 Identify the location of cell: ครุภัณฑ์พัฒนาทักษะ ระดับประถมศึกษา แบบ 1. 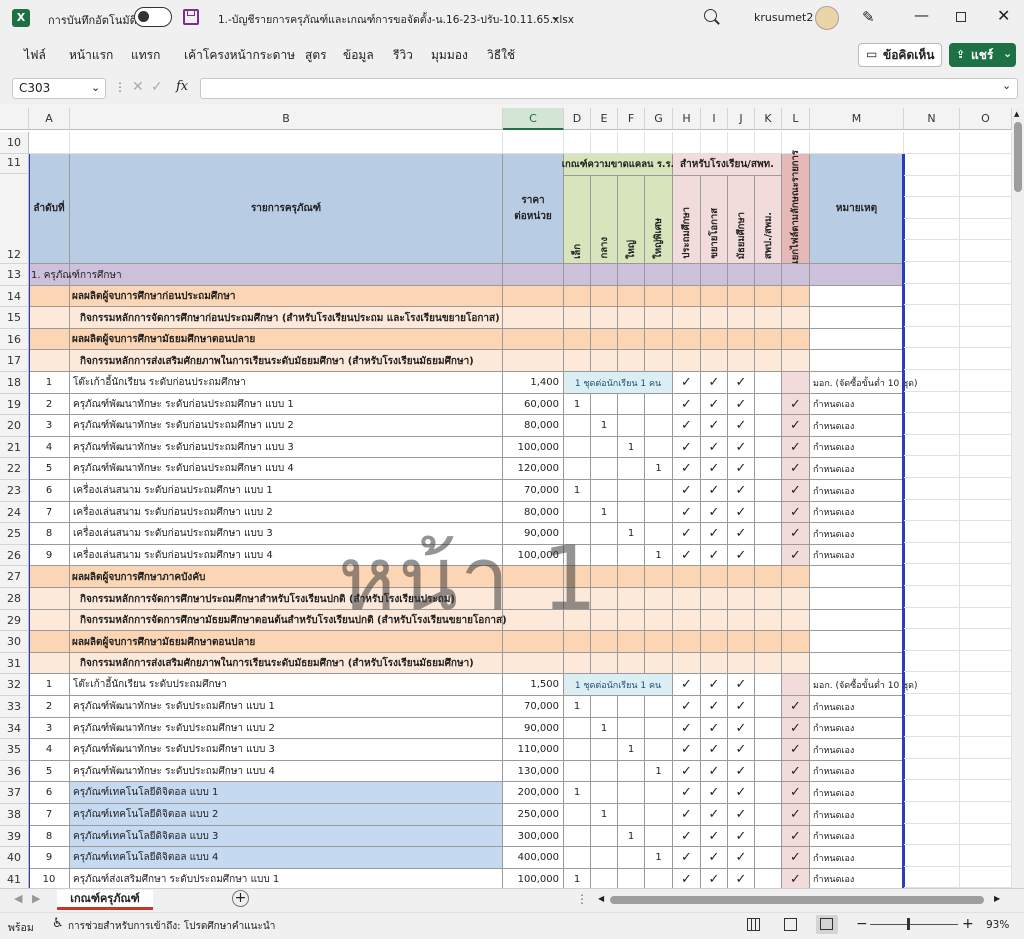
(286, 707).